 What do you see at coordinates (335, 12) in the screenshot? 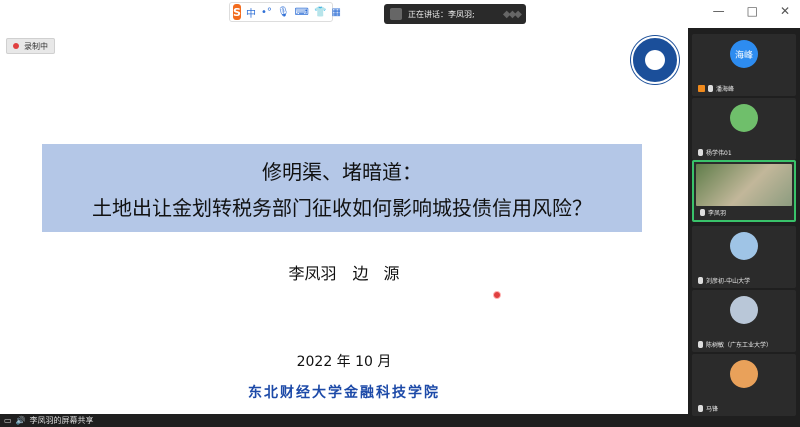
I see `grid-icon: ▦` at bounding box center [335, 12].